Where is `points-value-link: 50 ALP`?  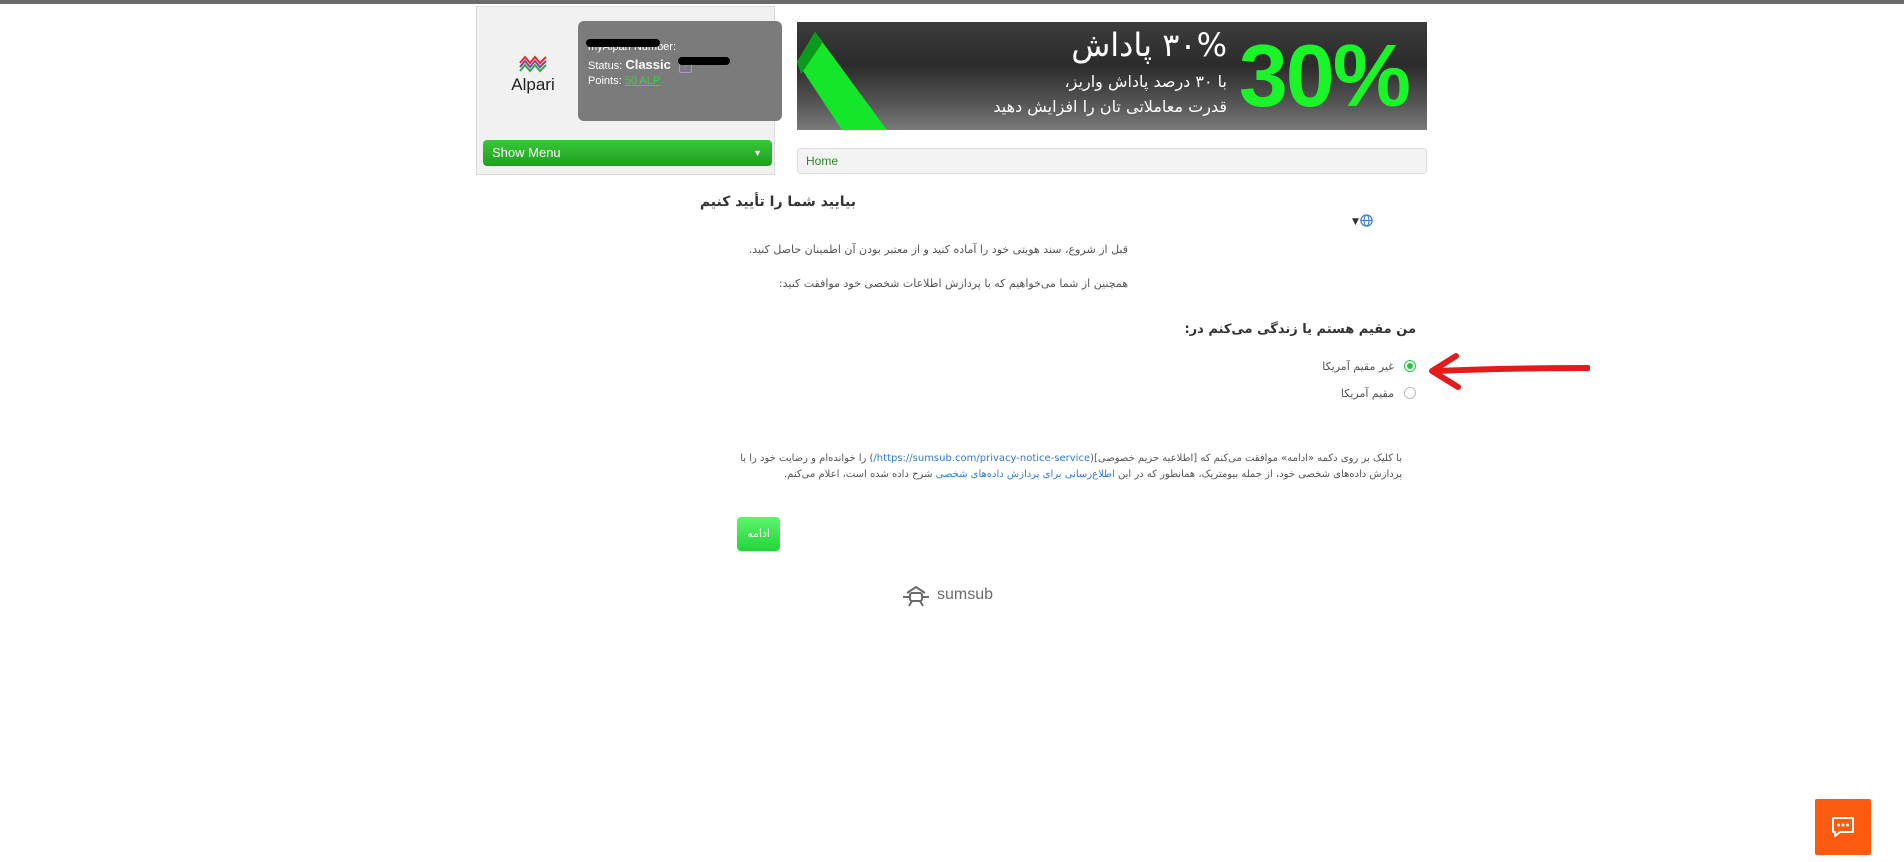
points-value-link: 50 ALP is located at coordinates (642, 81).